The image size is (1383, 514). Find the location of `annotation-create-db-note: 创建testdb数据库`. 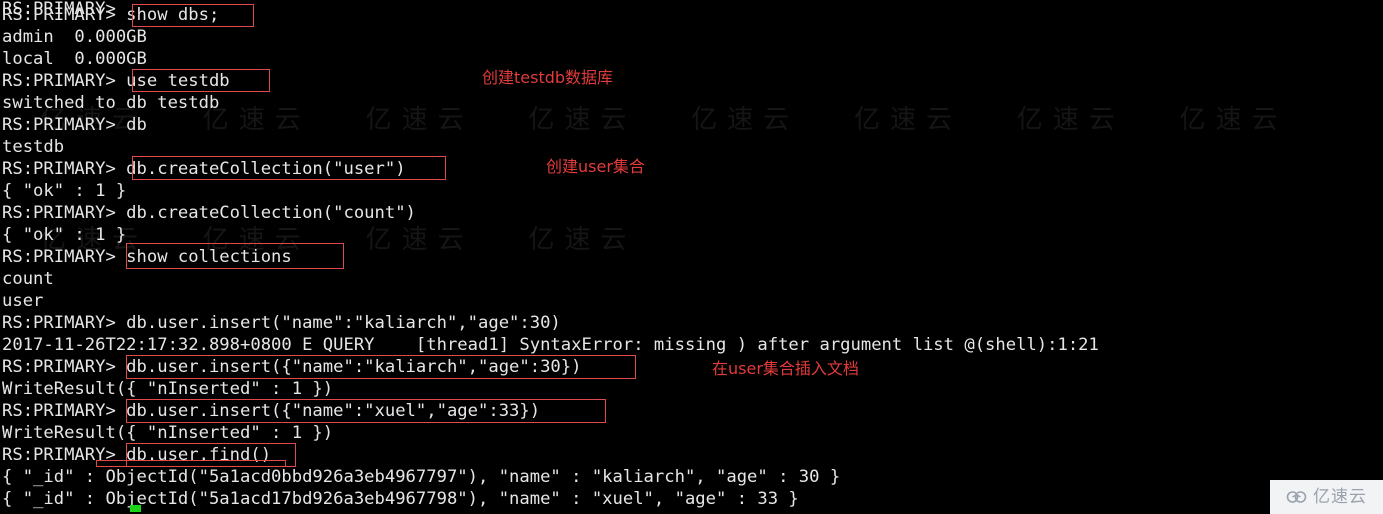

annotation-create-db-note: 创建testdb数据库 is located at coordinates (548, 77).